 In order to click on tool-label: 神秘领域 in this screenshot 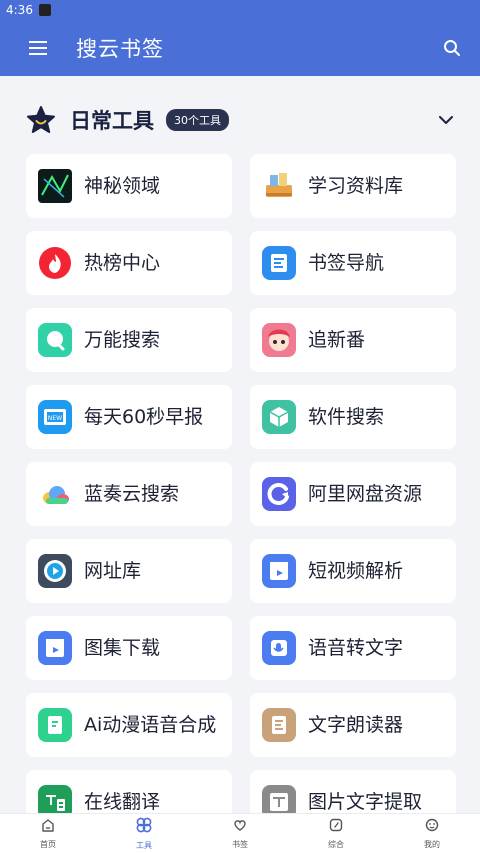, I will do `click(122, 186)`.